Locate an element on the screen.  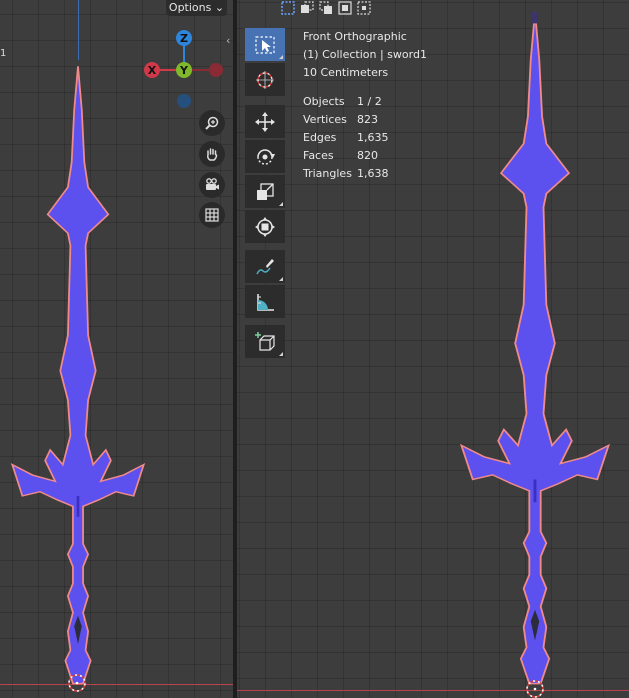
z-label: Z is located at coordinates (184, 38).